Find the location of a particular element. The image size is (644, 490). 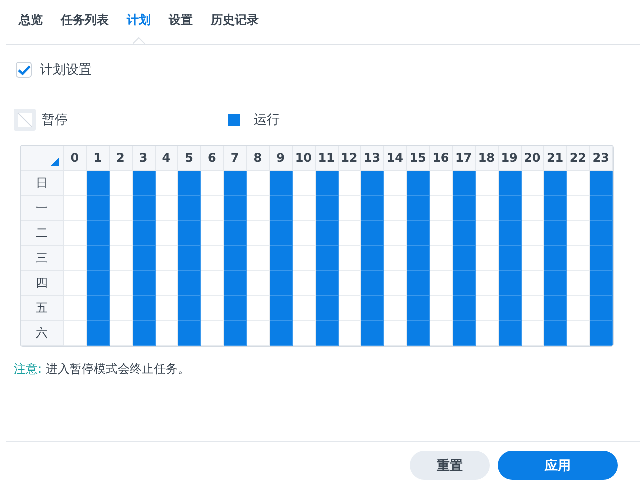

hour-header: 1 is located at coordinates (98, 158).